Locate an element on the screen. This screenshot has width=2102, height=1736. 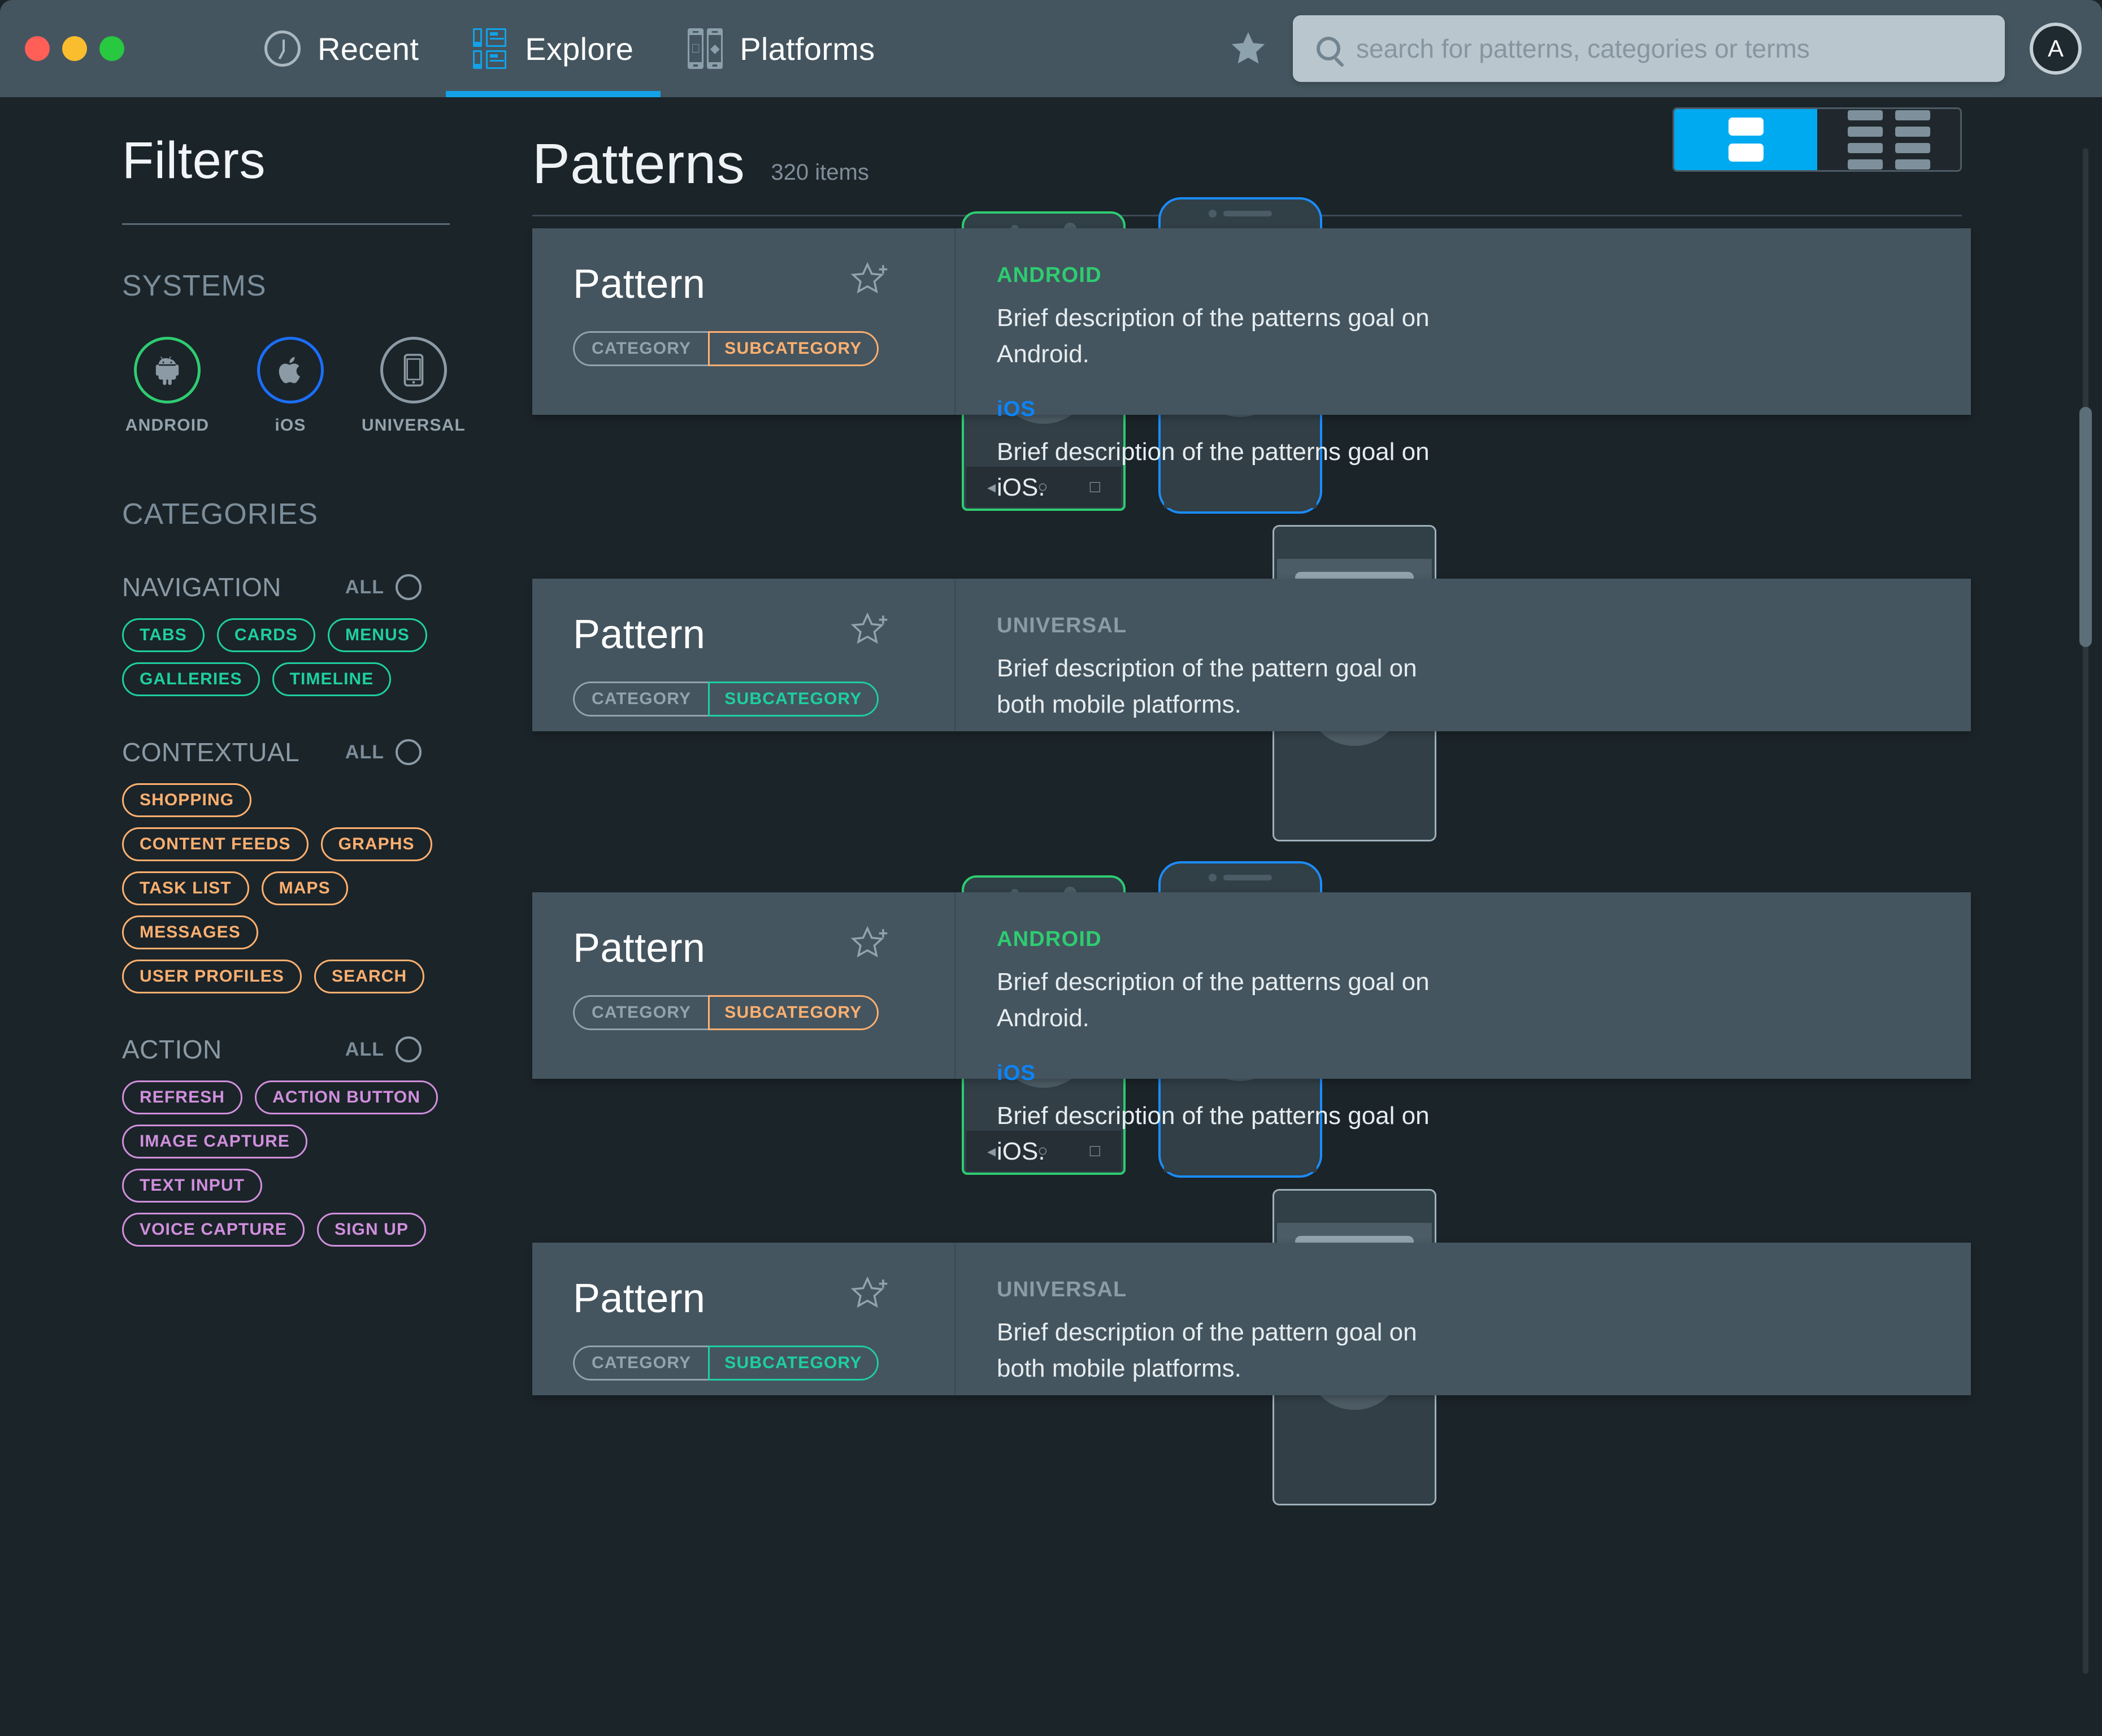
filter-tag: CARDS is located at coordinates (266, 635).